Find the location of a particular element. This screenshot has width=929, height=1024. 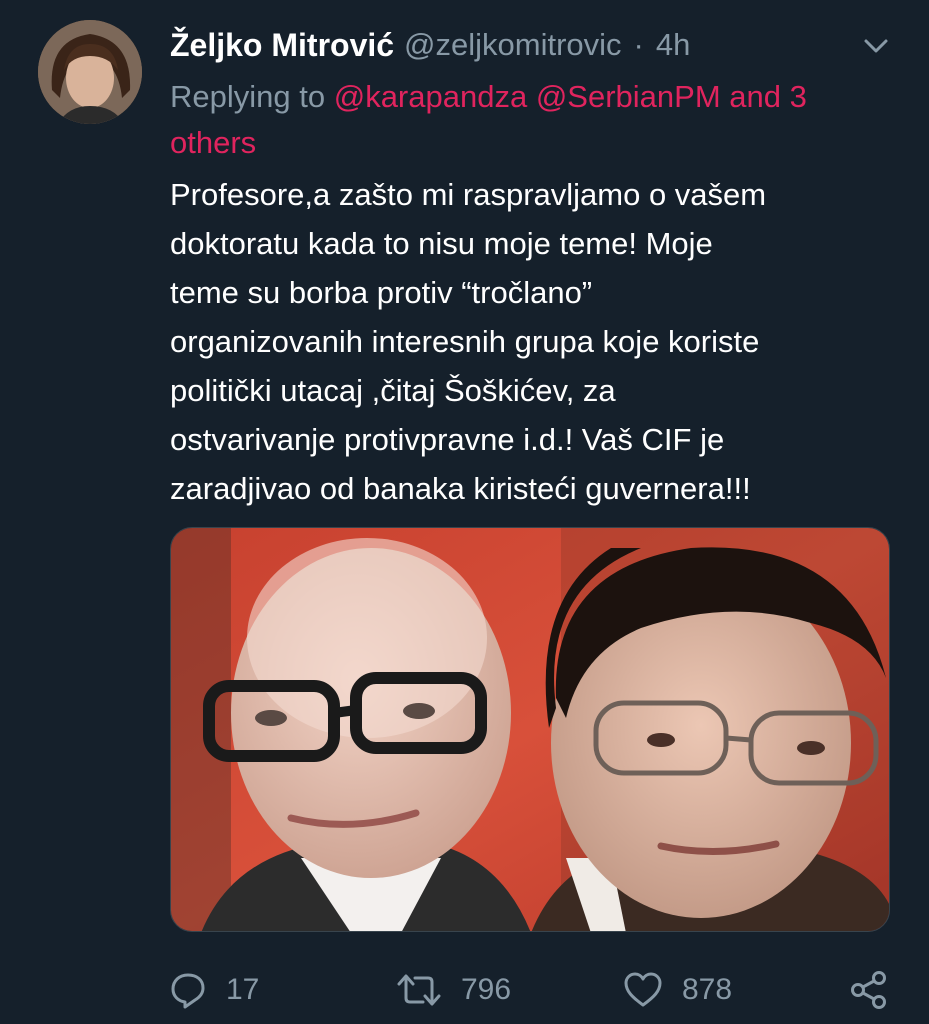

timestamp: 4h is located at coordinates (673, 45).